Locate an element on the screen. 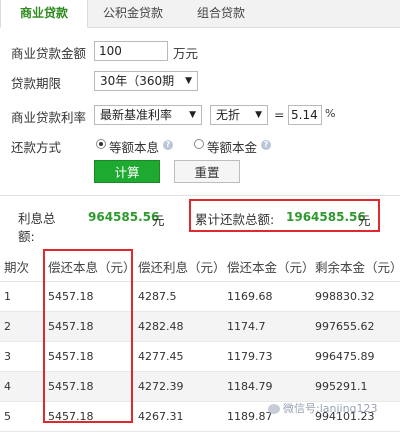 The height and width of the screenshot is (432, 400). header-period: 期次 is located at coordinates (22, 267).